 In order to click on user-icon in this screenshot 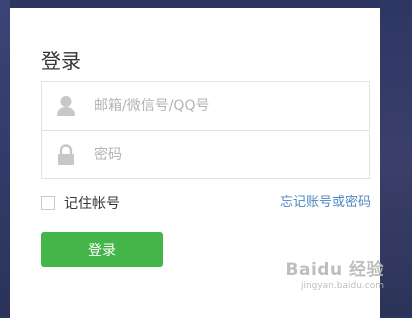, I will do `click(66, 106)`.